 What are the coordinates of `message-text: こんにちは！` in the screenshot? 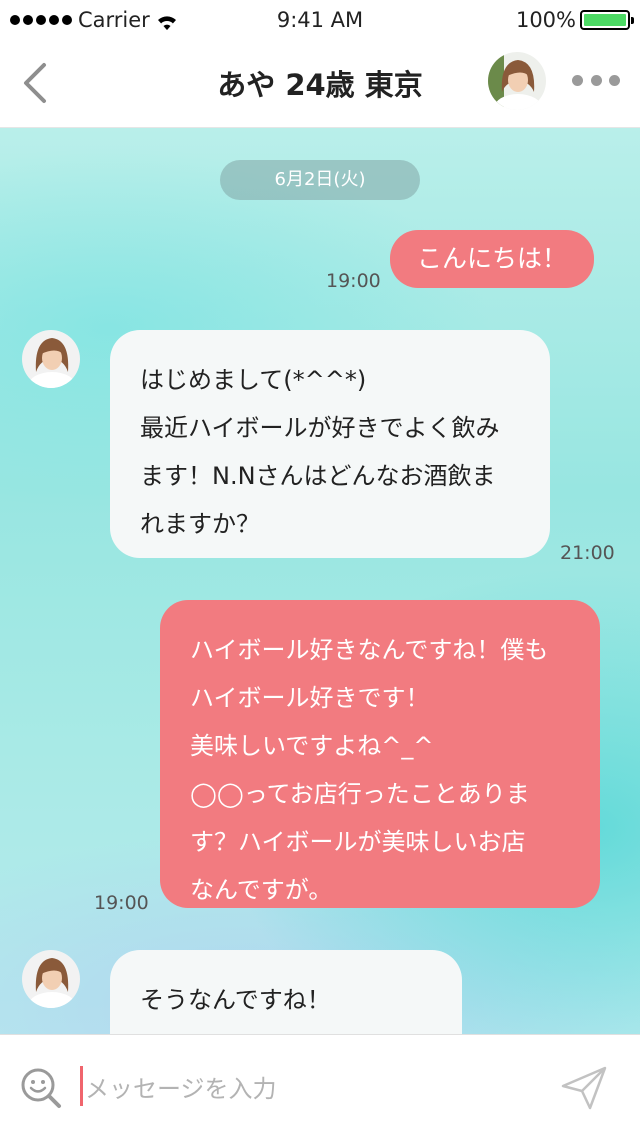 It's located at (491, 258).